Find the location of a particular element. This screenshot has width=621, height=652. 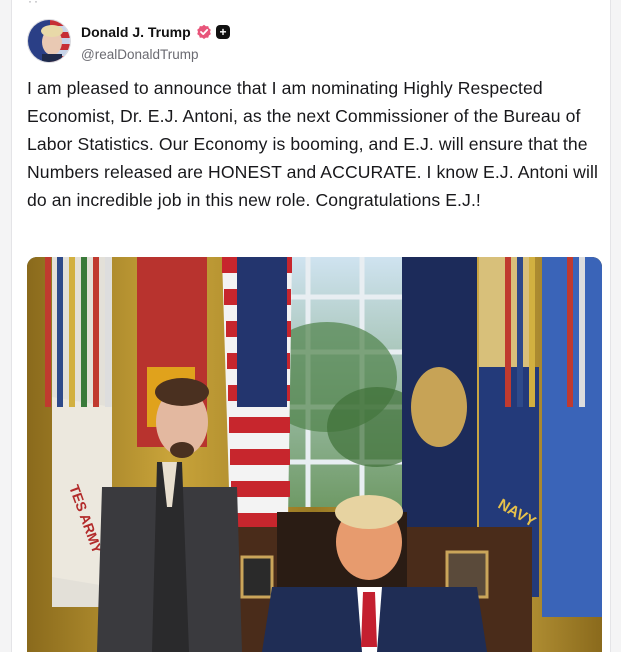

avatar is located at coordinates (49, 41).